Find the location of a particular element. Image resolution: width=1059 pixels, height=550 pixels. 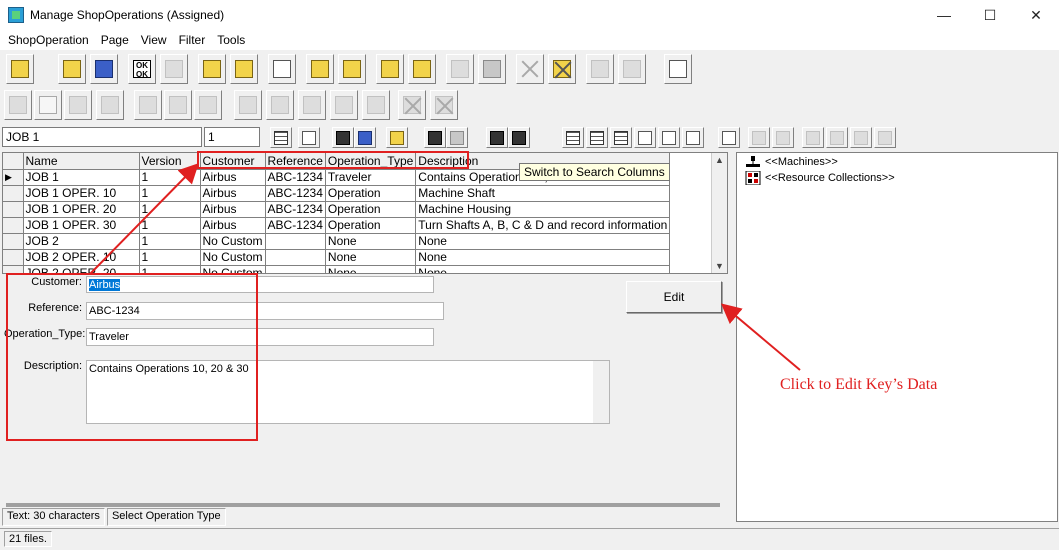

tree-item-resource-collections: <<Resource Collections>> is located at coordinates (820, 178).